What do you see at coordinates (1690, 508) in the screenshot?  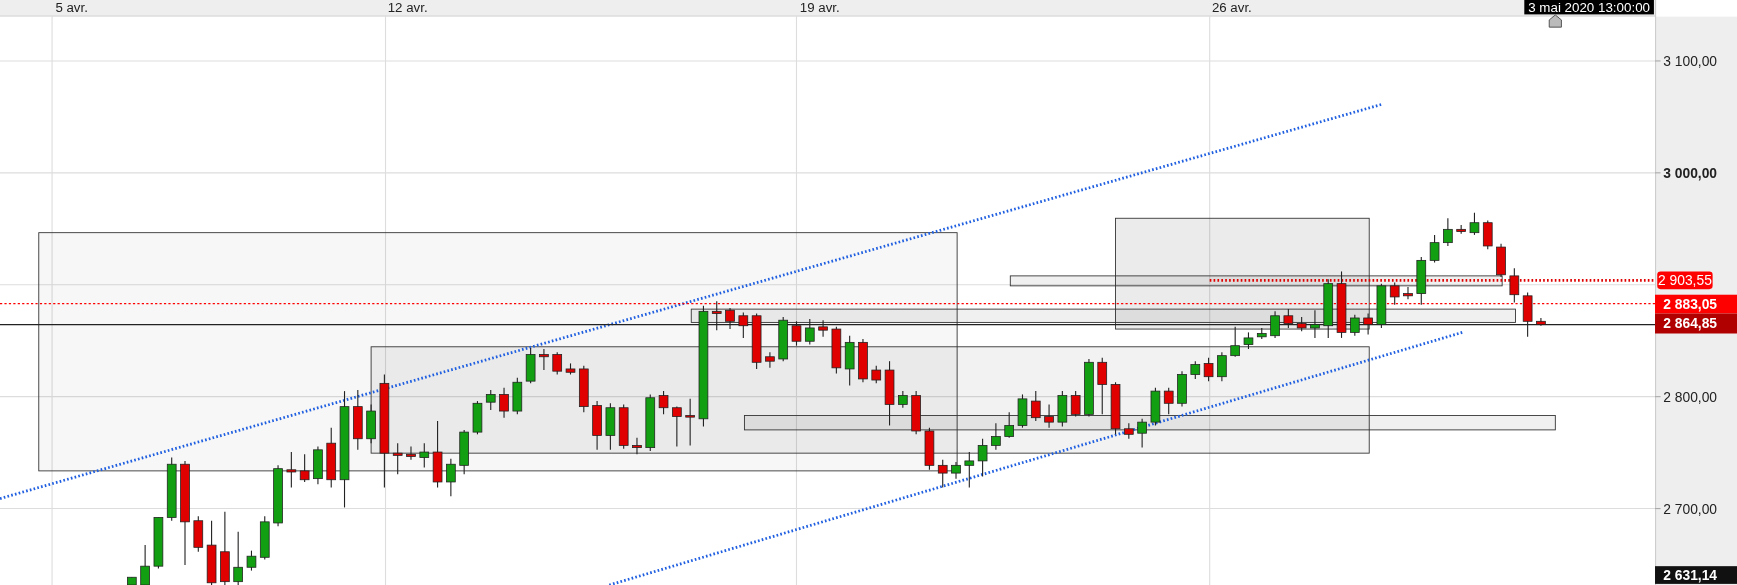 I see `price-label: 2 700,00` at bounding box center [1690, 508].